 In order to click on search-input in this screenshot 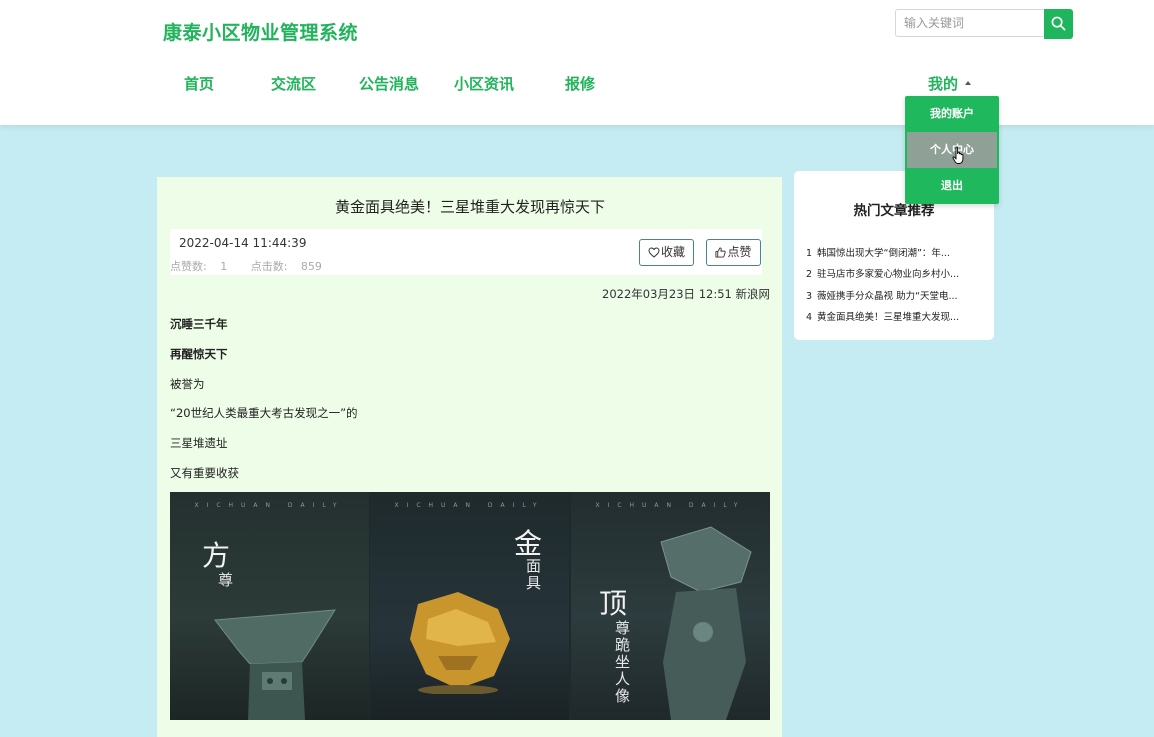, I will do `click(969, 23)`.